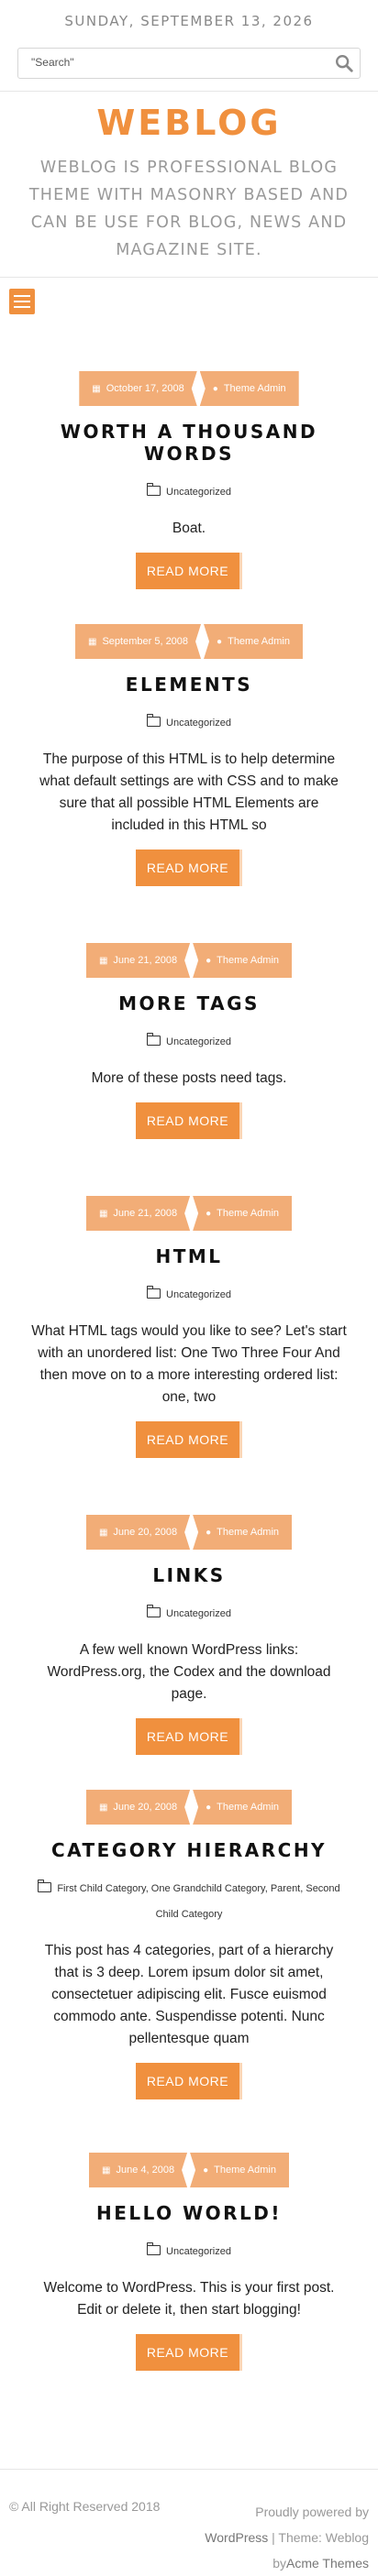 The height and width of the screenshot is (2576, 378). Describe the element at coordinates (22, 301) in the screenshot. I see `hamburger-icon` at that location.